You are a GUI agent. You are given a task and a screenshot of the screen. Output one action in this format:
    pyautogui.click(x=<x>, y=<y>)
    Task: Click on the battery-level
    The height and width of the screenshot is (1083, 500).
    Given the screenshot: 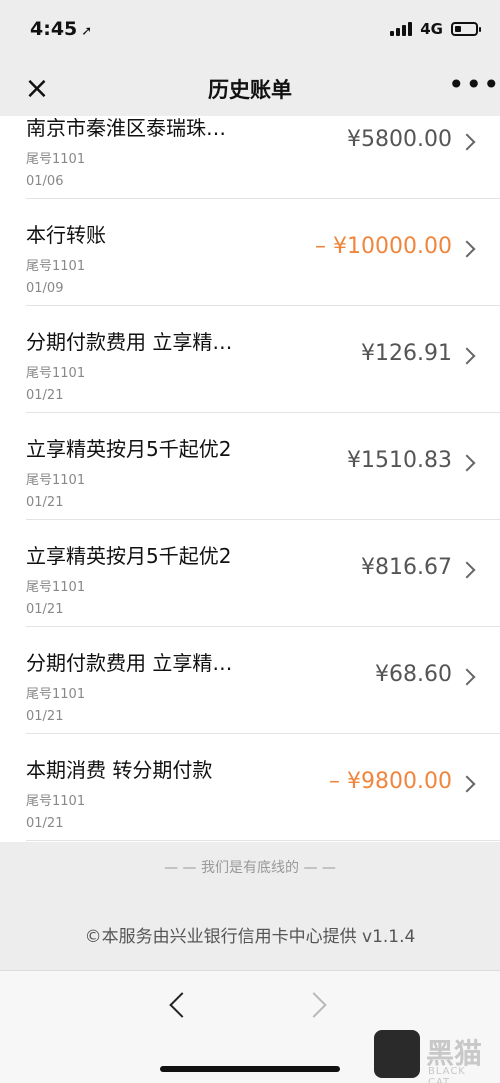 What is the action you would take?
    pyautogui.click(x=458, y=29)
    